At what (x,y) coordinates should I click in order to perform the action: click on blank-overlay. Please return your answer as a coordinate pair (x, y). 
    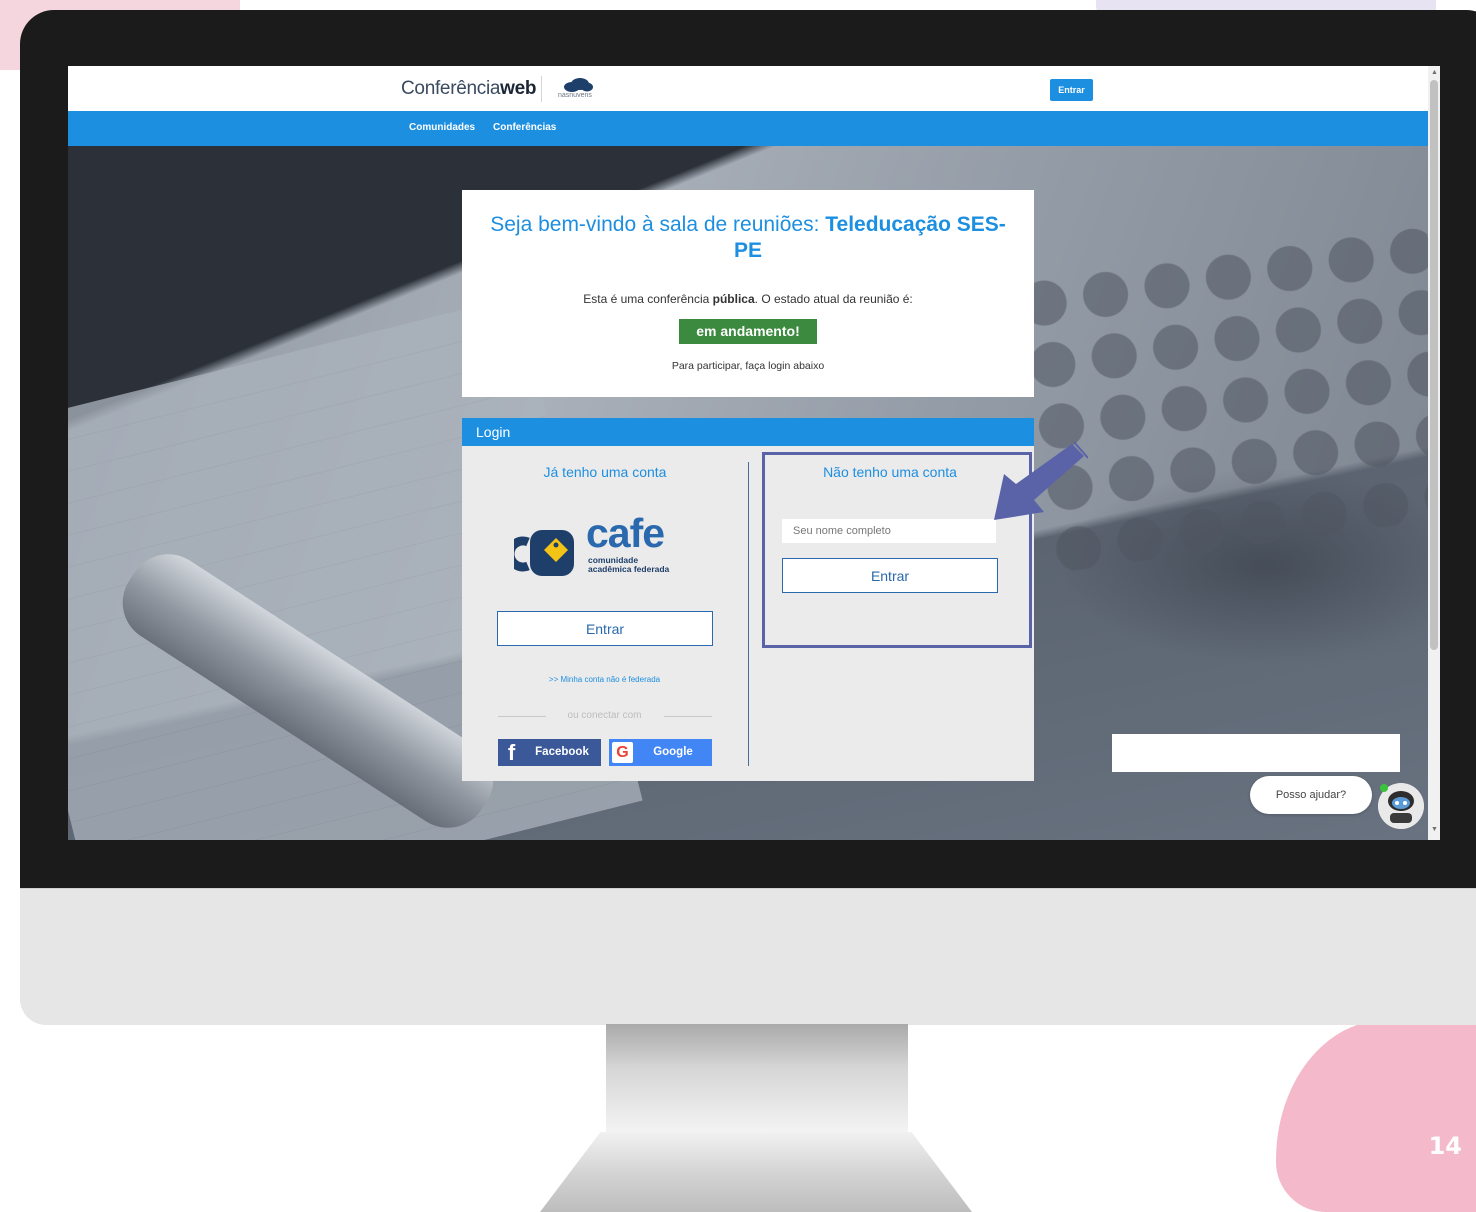
    Looking at the image, I should click on (1256, 753).